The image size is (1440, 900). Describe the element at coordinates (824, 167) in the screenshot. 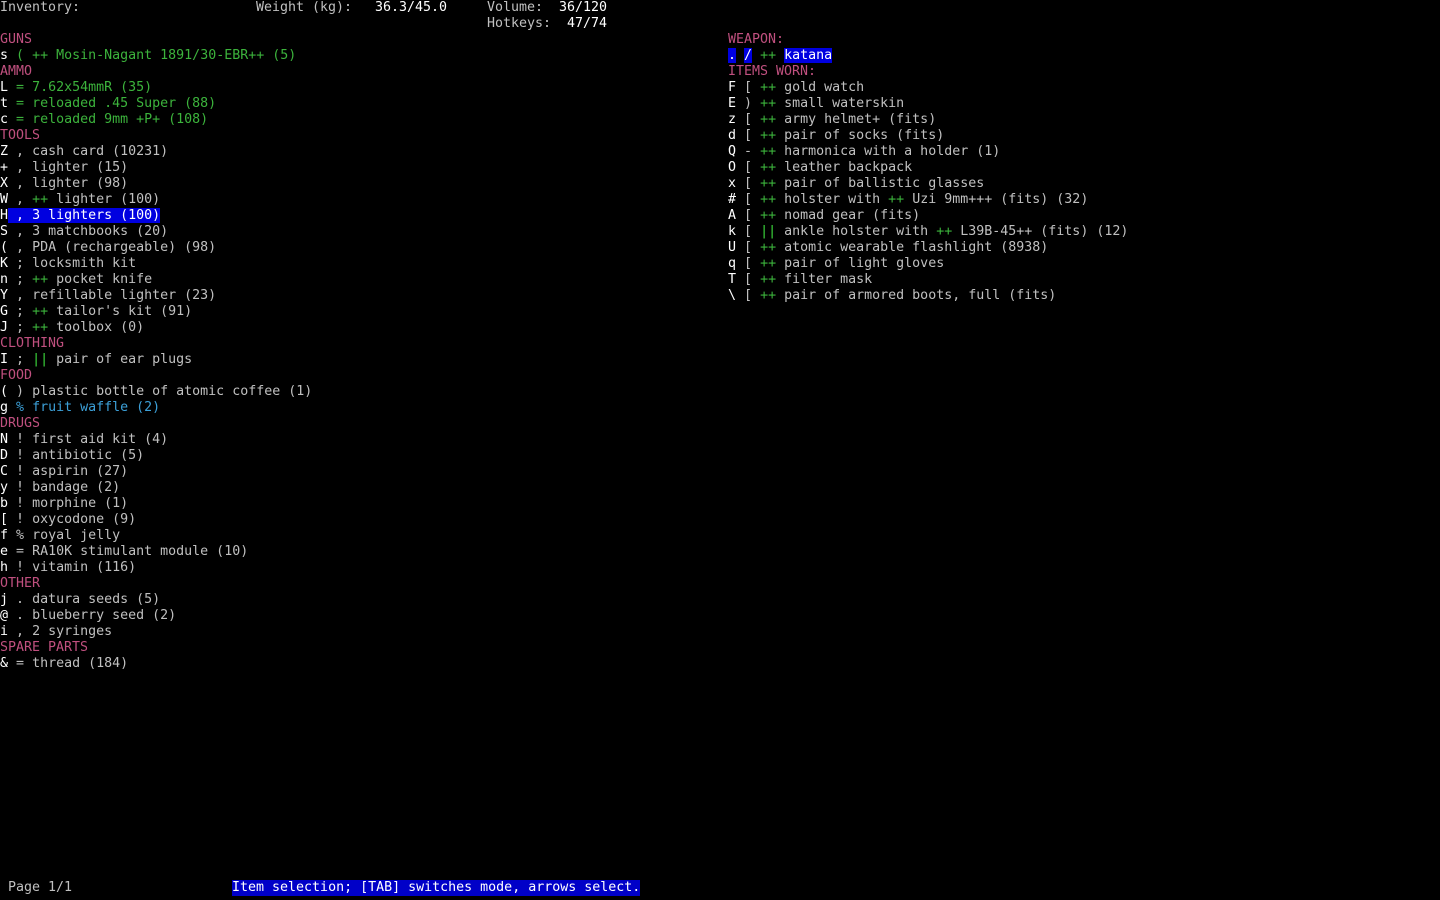

I see `item-body: [ ++ leather backpack` at that location.